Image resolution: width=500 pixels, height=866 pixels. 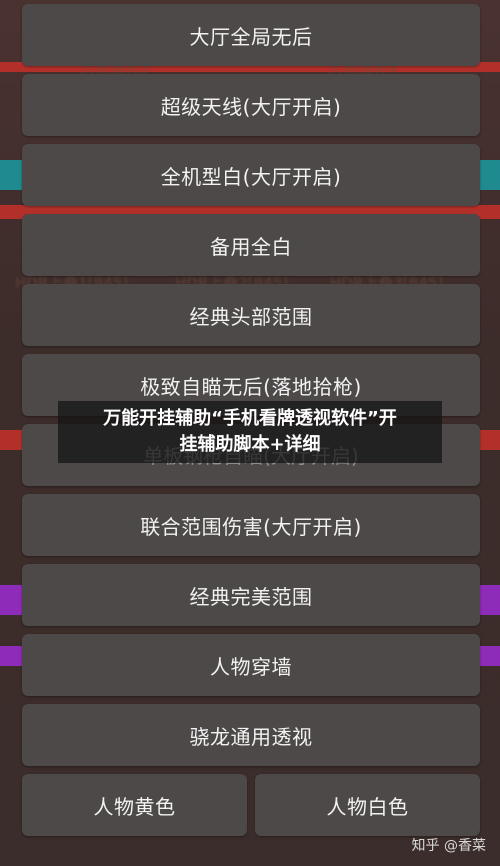 I want to click on menu-item-all-models-white: 全机型白(大厅开启), so click(x=251, y=175).